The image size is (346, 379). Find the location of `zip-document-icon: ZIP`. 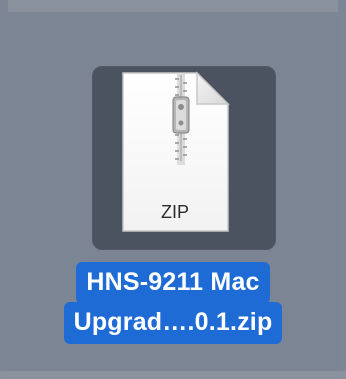

zip-document-icon: ZIP is located at coordinates (176, 151).